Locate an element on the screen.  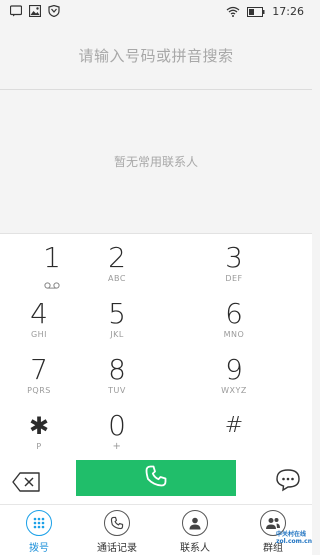
notification-icons is located at coordinates (34, 11).